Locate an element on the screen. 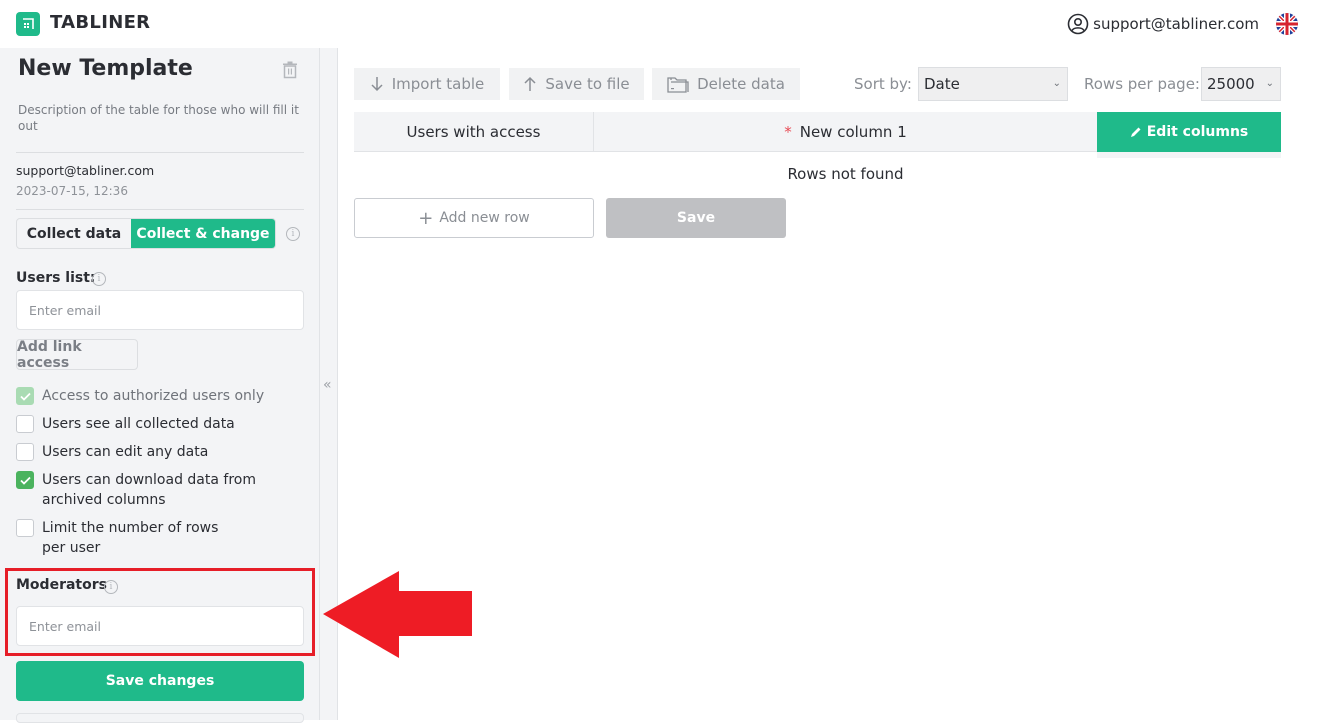  pencil-icon is located at coordinates (1135, 132).